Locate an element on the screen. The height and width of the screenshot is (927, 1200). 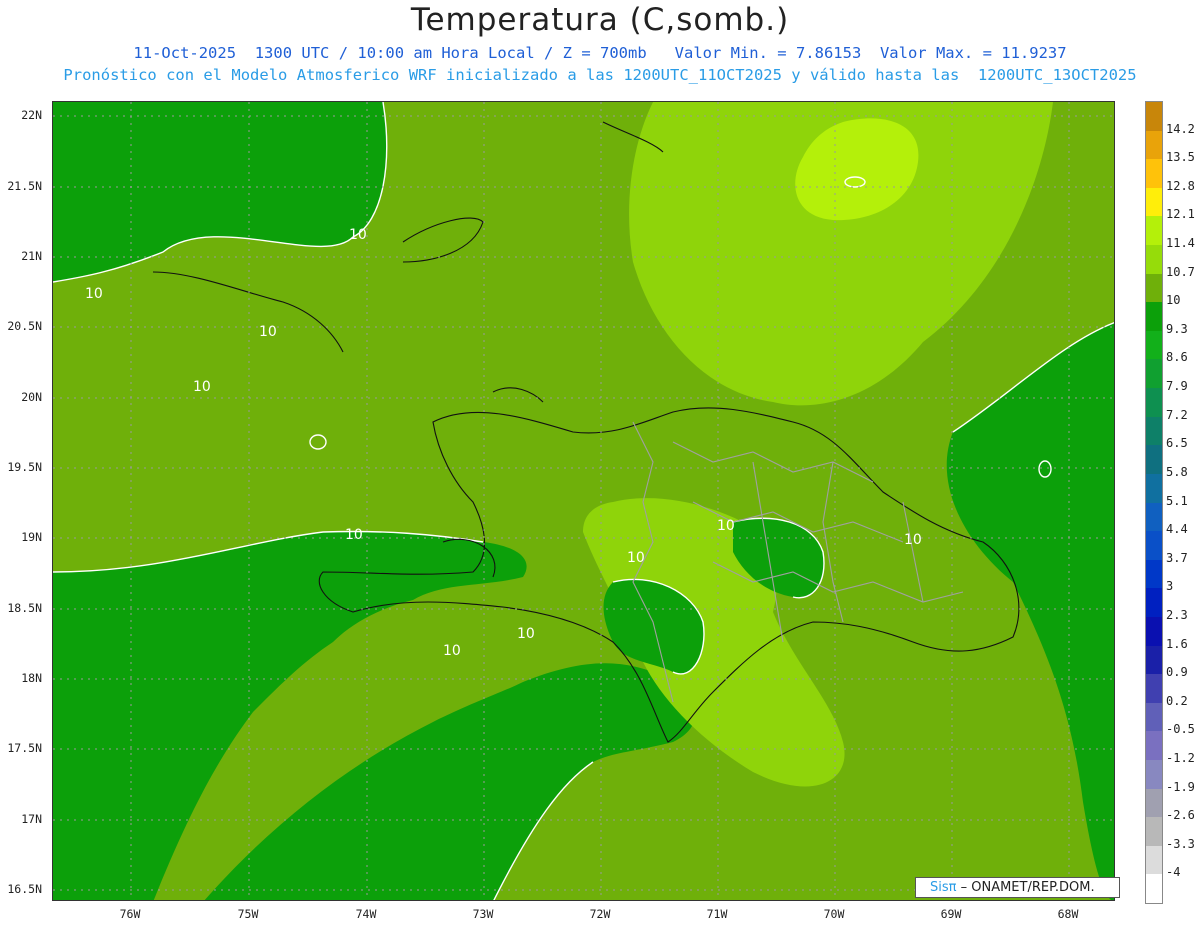
lon-label: 68W is located at coordinates (1068, 914).